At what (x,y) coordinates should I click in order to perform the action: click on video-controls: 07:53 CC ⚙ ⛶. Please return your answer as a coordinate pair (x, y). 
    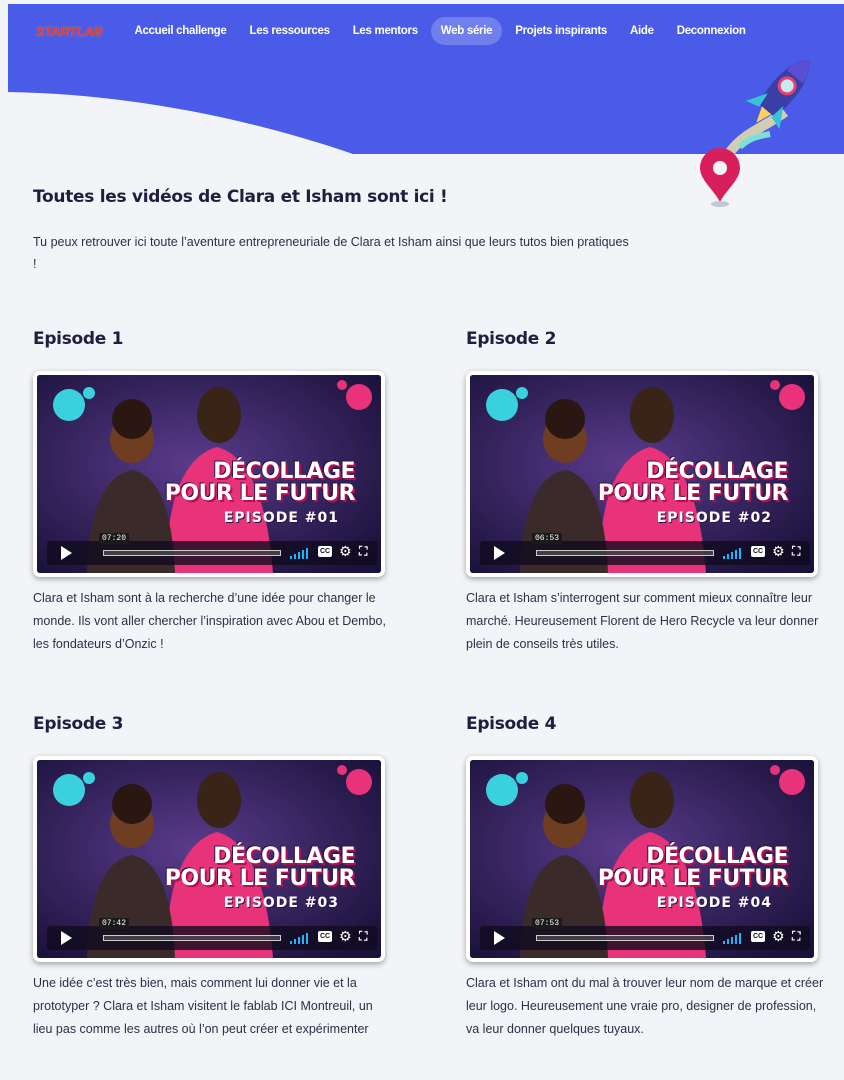
    Looking at the image, I should click on (645, 934).